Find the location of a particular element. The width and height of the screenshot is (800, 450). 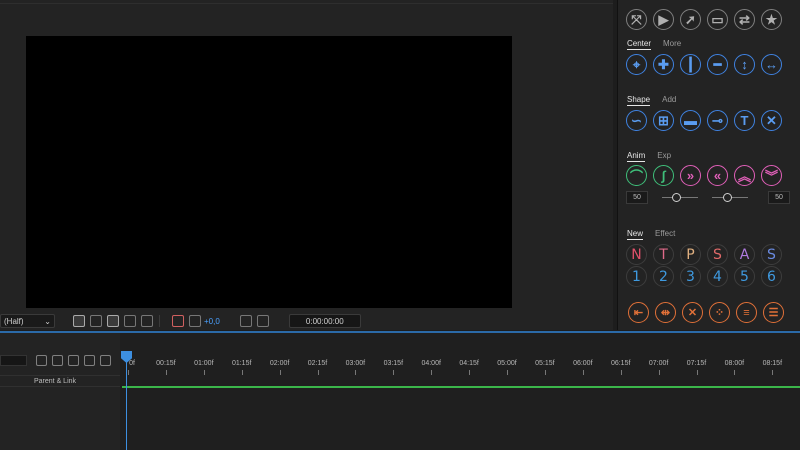

layer-search-input is located at coordinates (13, 360).